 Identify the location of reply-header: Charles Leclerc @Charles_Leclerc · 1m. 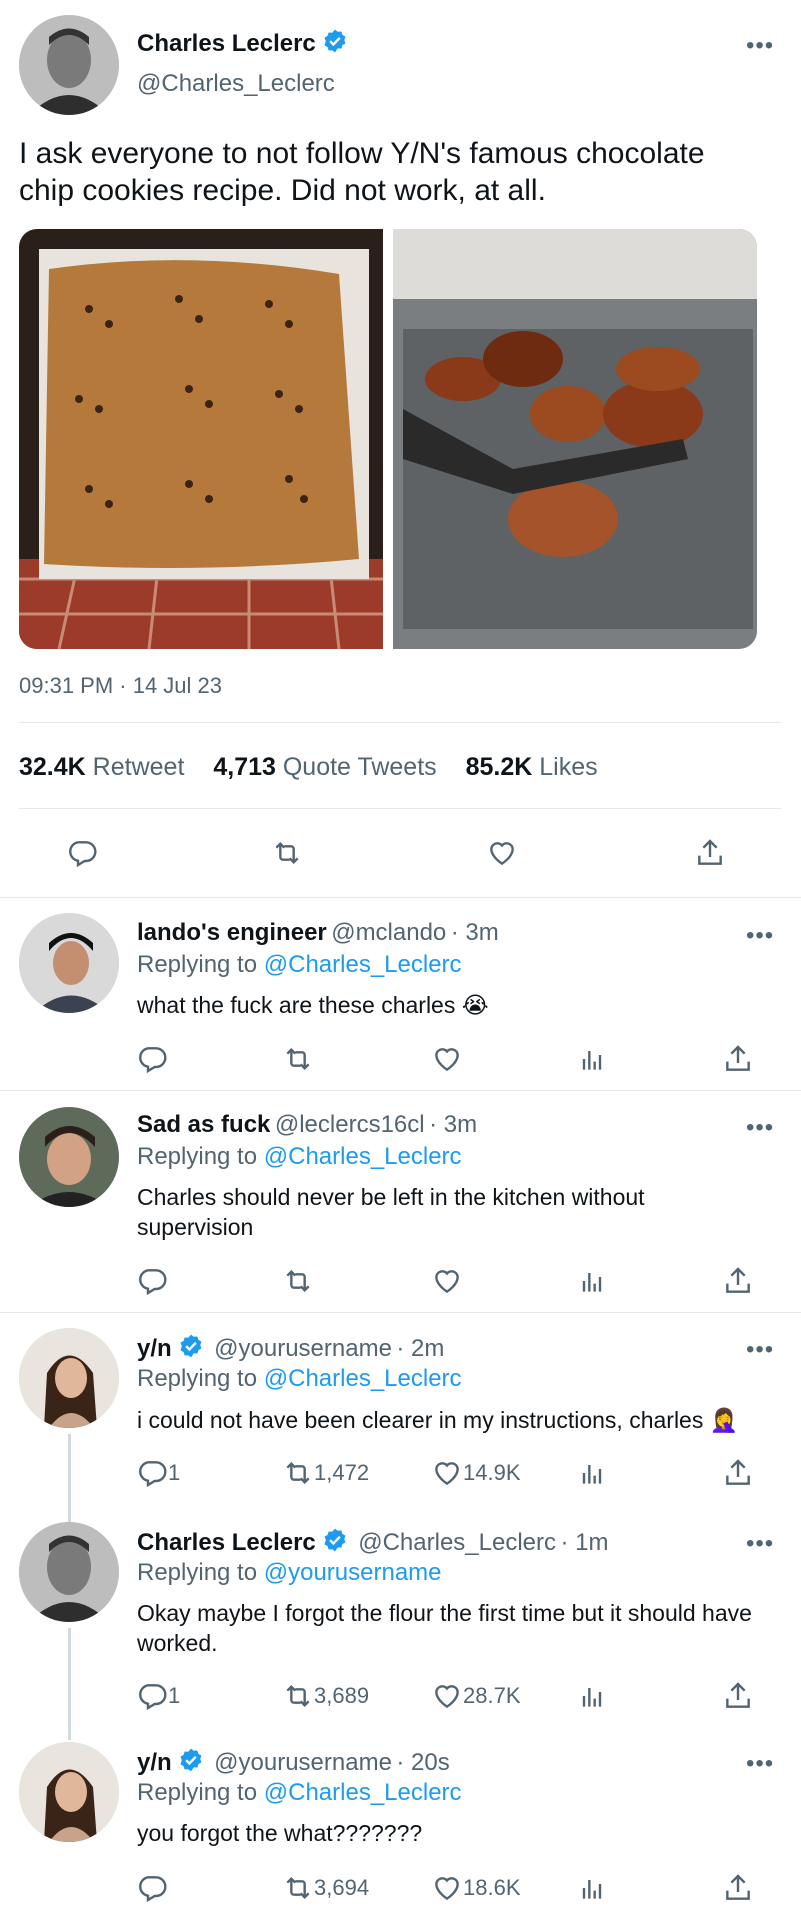
(372, 1542).